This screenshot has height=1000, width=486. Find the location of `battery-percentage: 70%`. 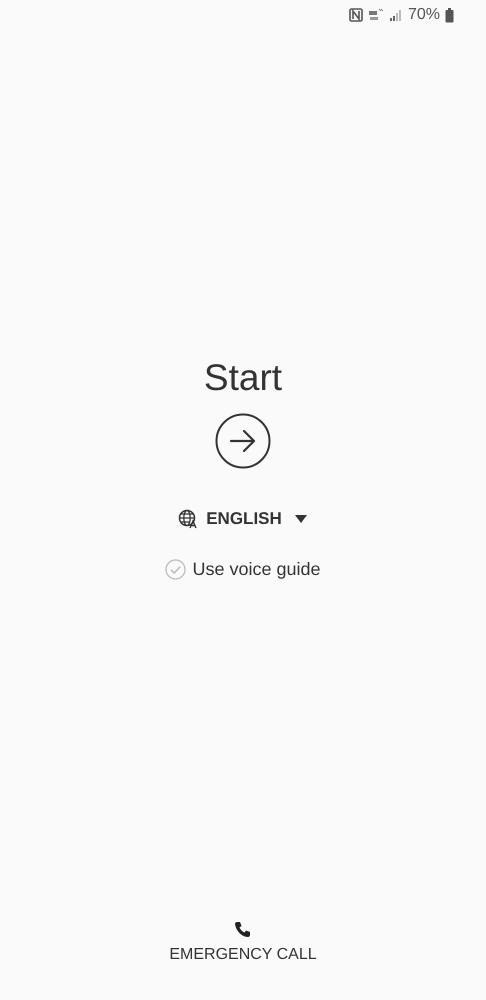

battery-percentage: 70% is located at coordinates (424, 15).